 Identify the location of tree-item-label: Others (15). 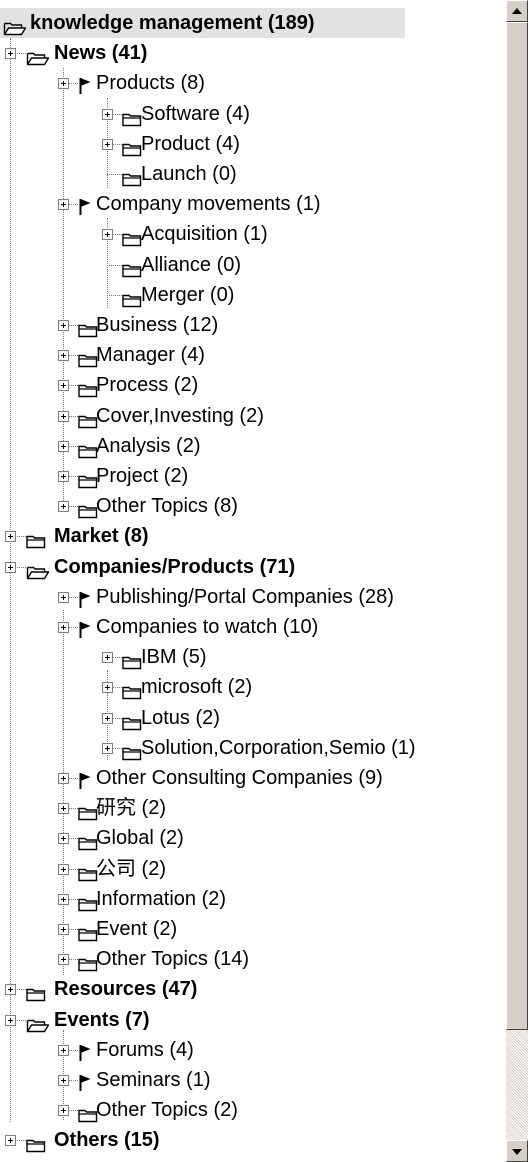
(107, 1140).